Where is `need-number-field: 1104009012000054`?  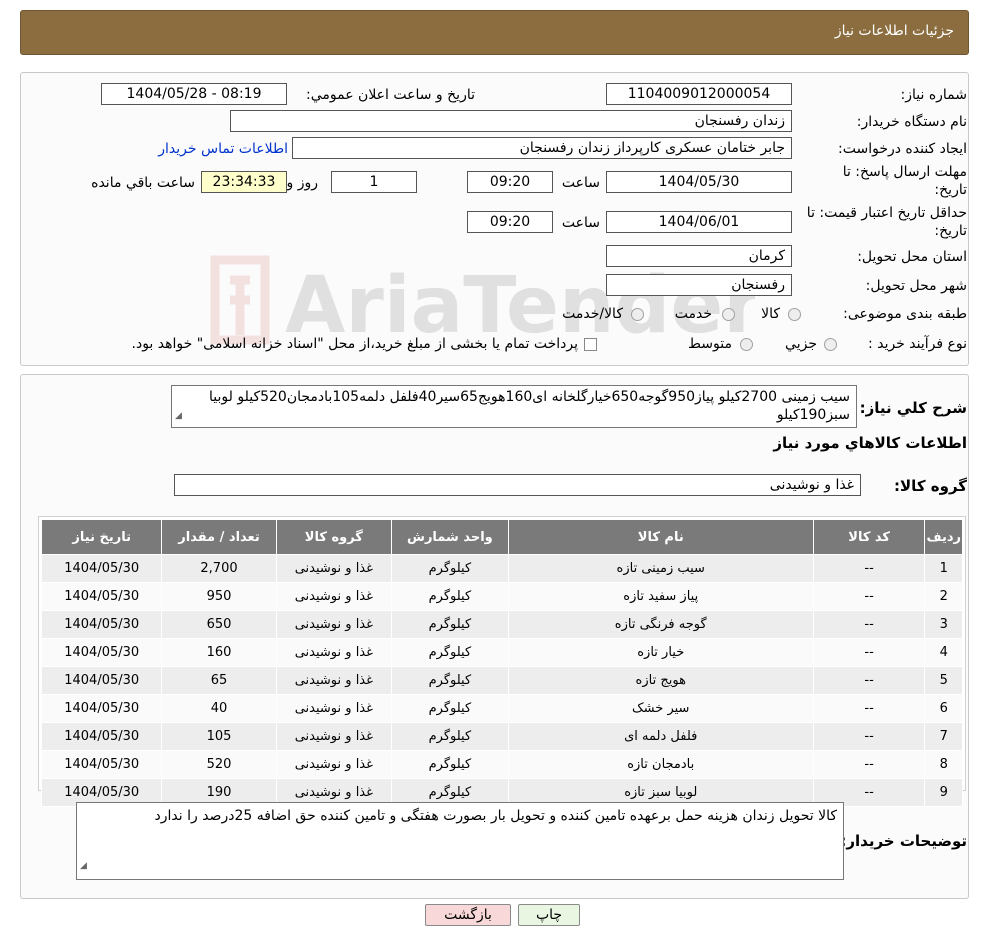 need-number-field: 1104009012000054 is located at coordinates (699, 94).